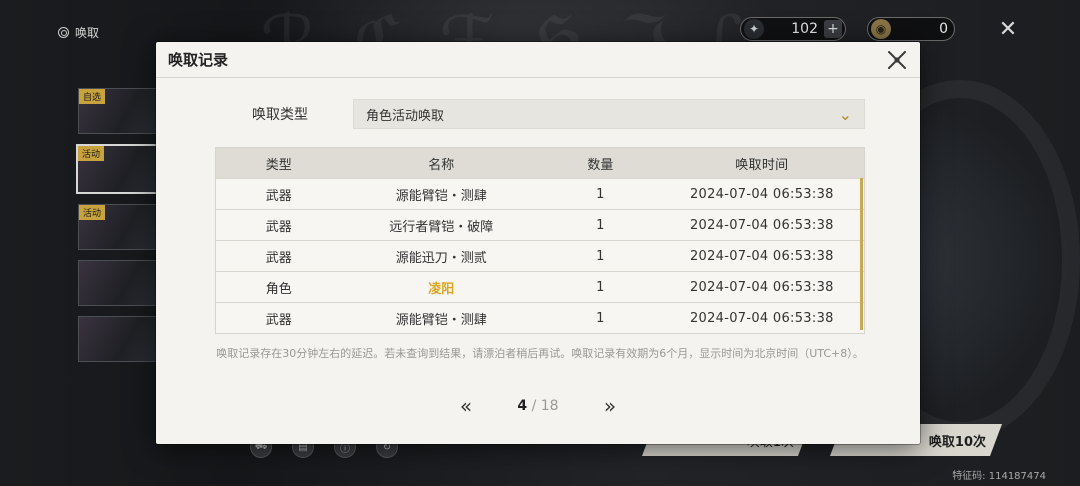 The height and width of the screenshot is (486, 1080). I want to click on column-header-type: 类型, so click(278, 165).